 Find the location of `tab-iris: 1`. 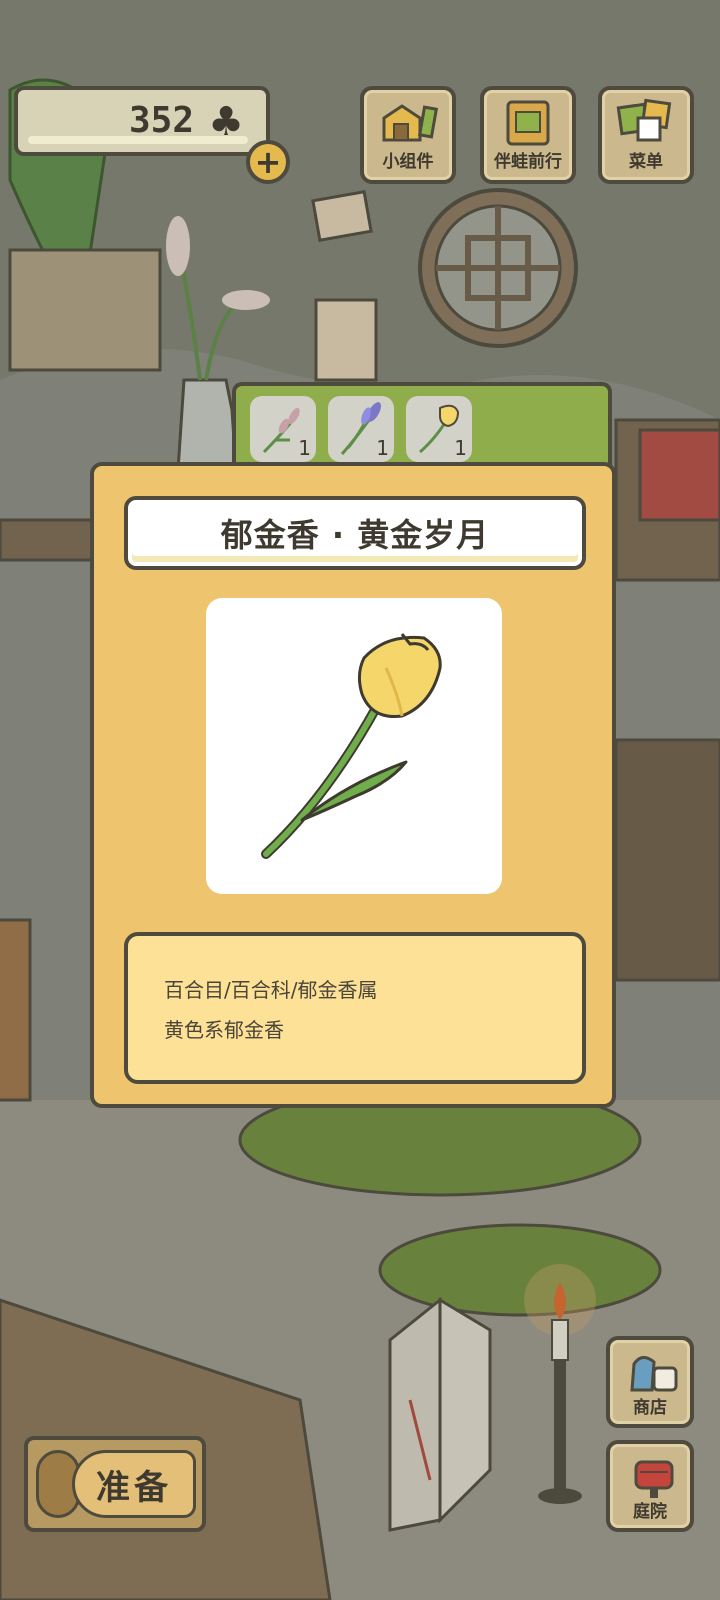

tab-iris: 1 is located at coordinates (361, 429).